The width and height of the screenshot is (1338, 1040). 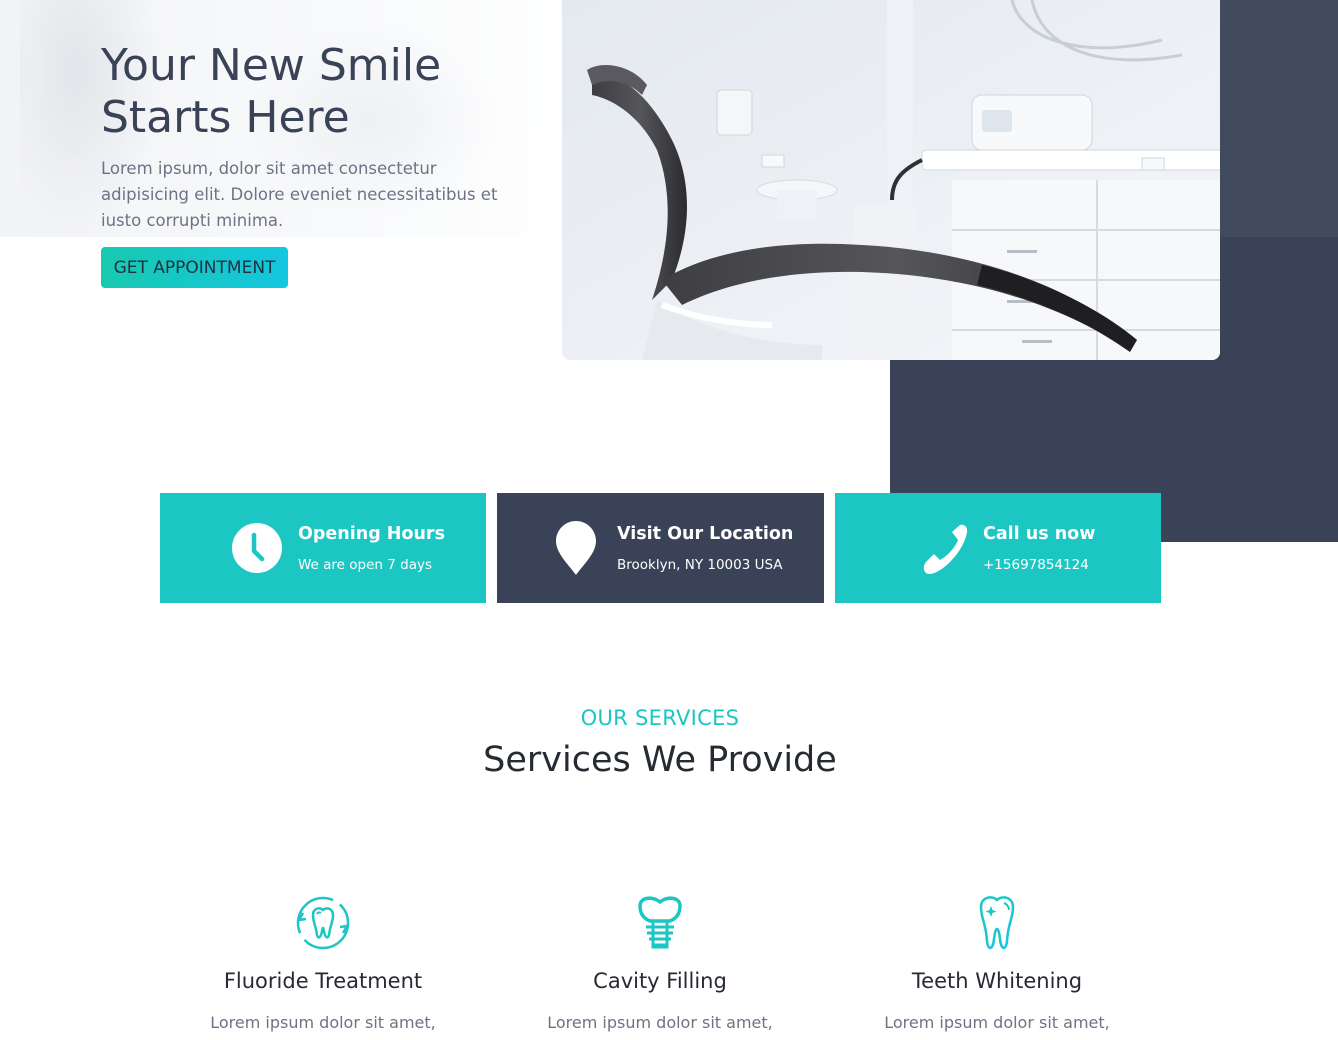 I want to click on opening-hours-card: Opening Hours We are open 7 days, so click(x=323, y=548).